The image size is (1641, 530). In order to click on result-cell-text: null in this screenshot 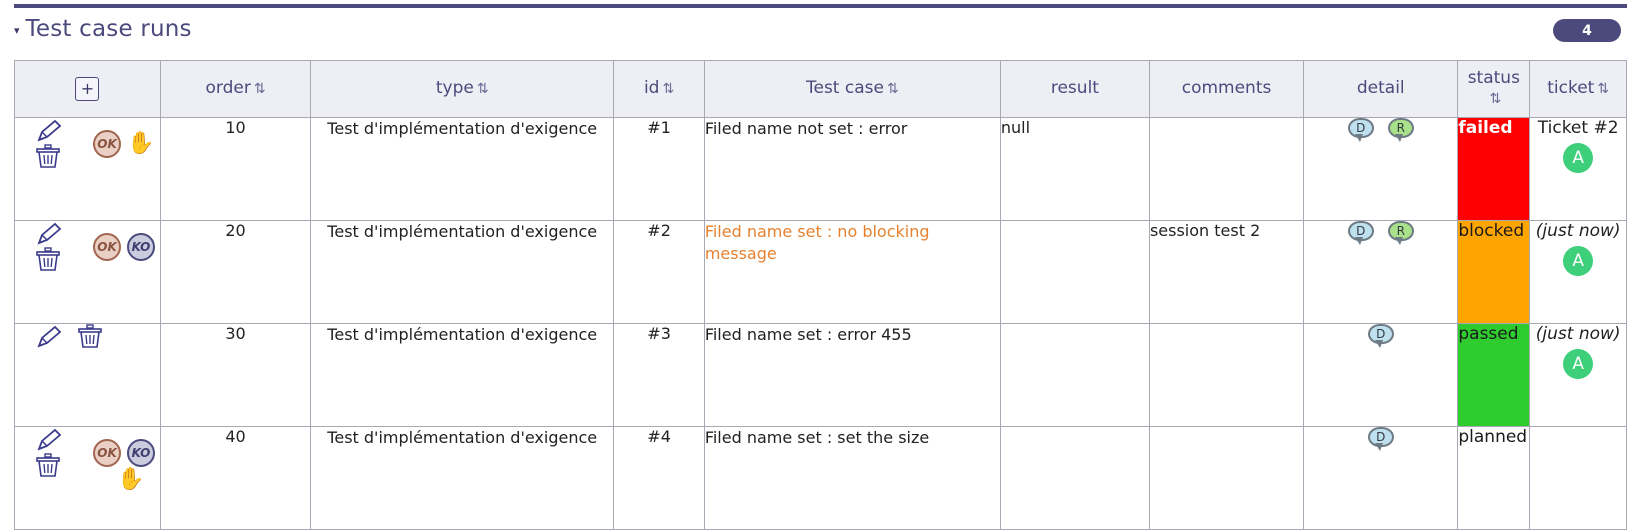, I will do `click(1015, 127)`.